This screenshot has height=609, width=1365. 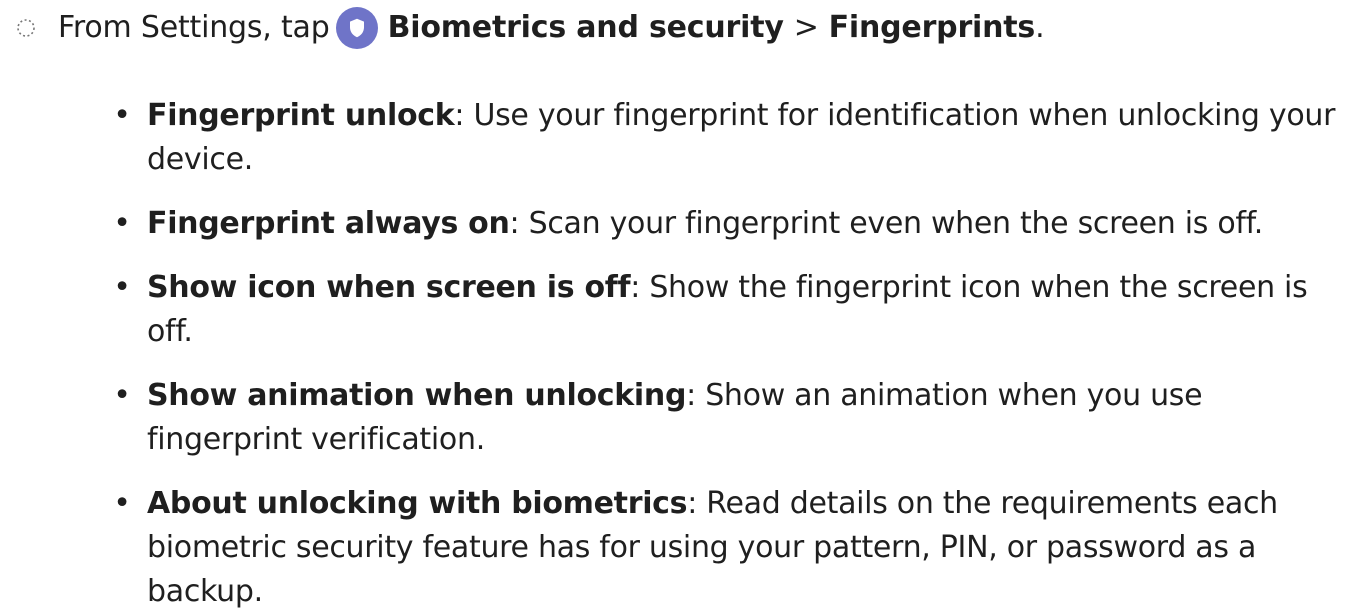 What do you see at coordinates (1040, 27) in the screenshot?
I see `step-suffix: .` at bounding box center [1040, 27].